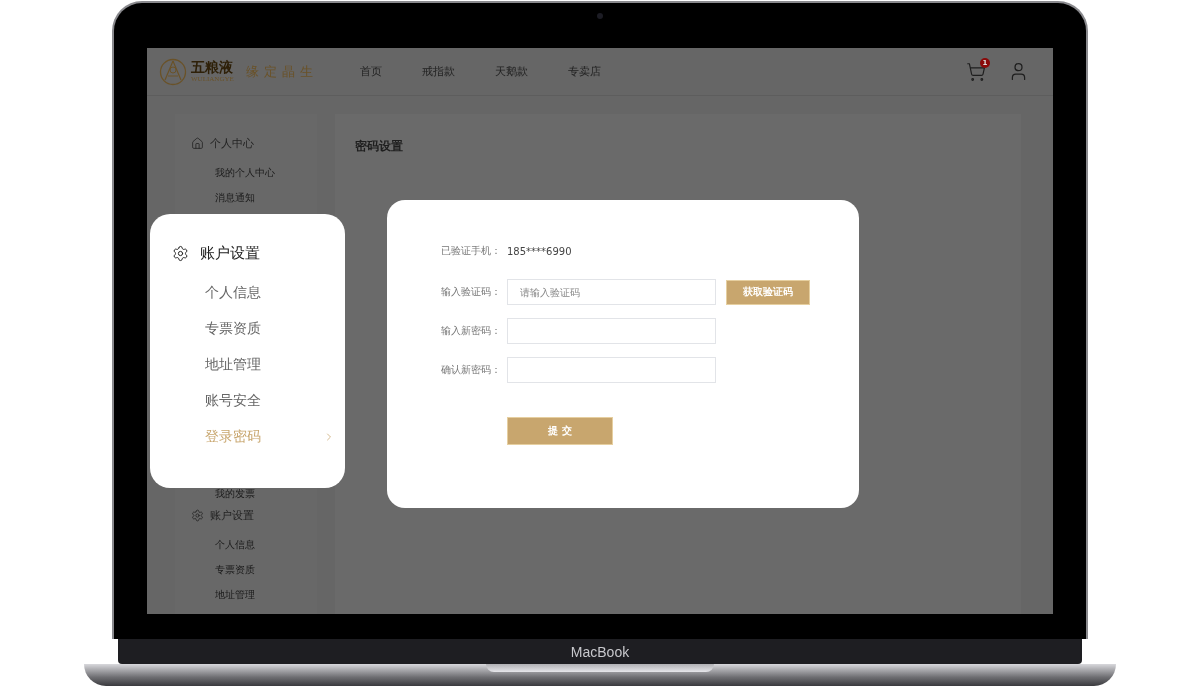  Describe the element at coordinates (438, 71) in the screenshot. I see `nav-link: 戒指款` at that location.